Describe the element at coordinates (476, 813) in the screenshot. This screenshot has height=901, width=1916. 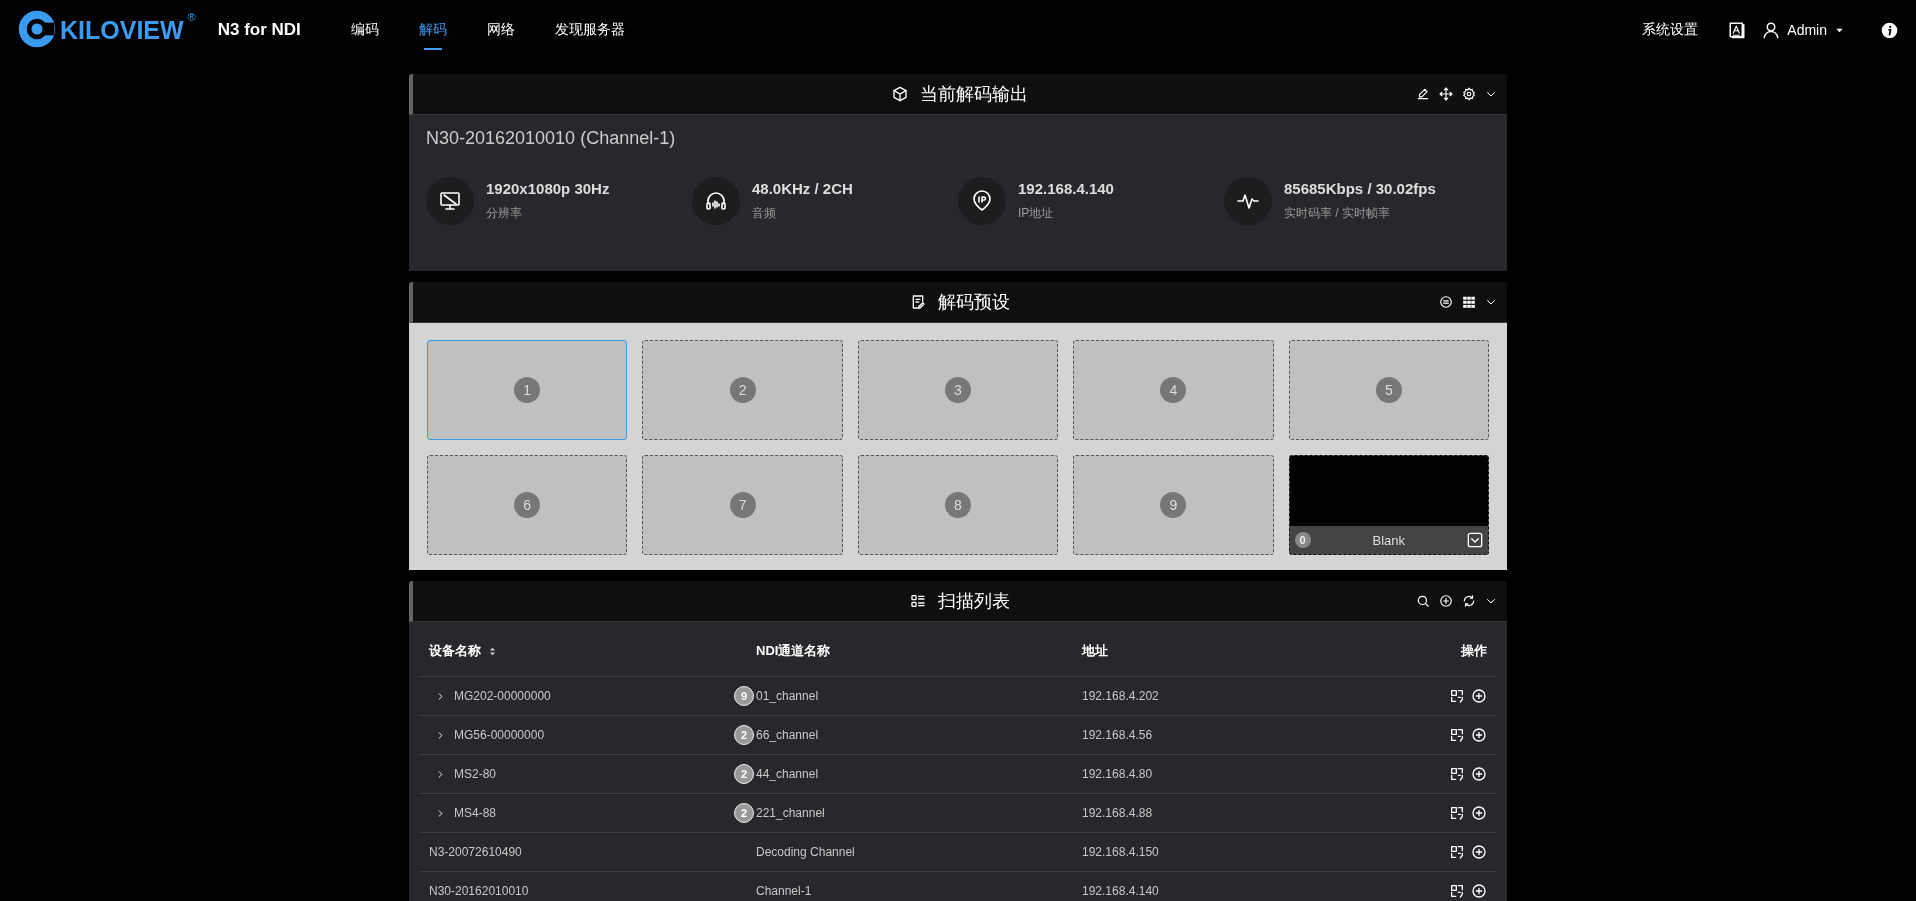
I see `device-name: MS4-88` at that location.